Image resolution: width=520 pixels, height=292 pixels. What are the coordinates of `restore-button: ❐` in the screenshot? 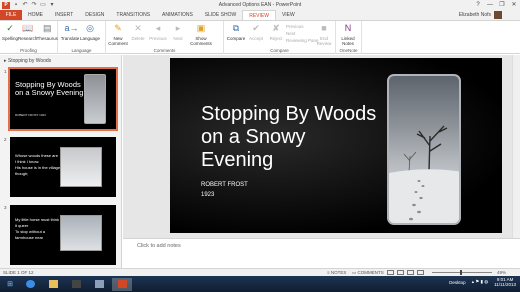 It's located at (502, 5).